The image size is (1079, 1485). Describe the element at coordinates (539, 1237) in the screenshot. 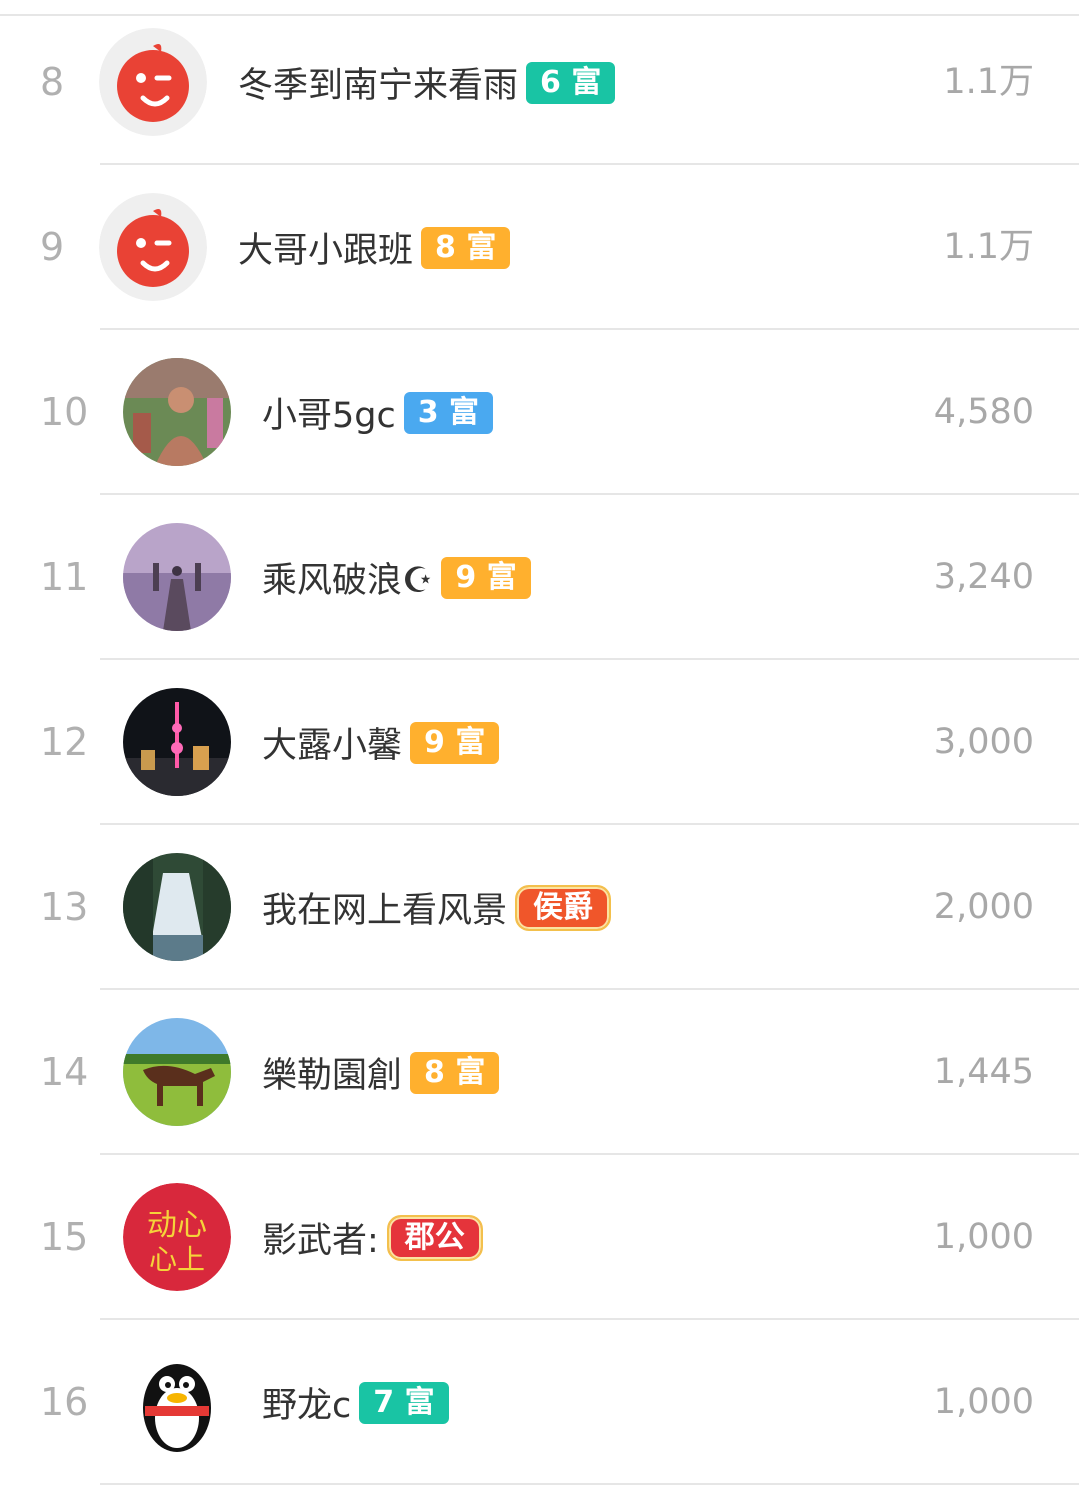

I see `list-item: 15 动心 心上 影武者: 郡公 1,000` at that location.